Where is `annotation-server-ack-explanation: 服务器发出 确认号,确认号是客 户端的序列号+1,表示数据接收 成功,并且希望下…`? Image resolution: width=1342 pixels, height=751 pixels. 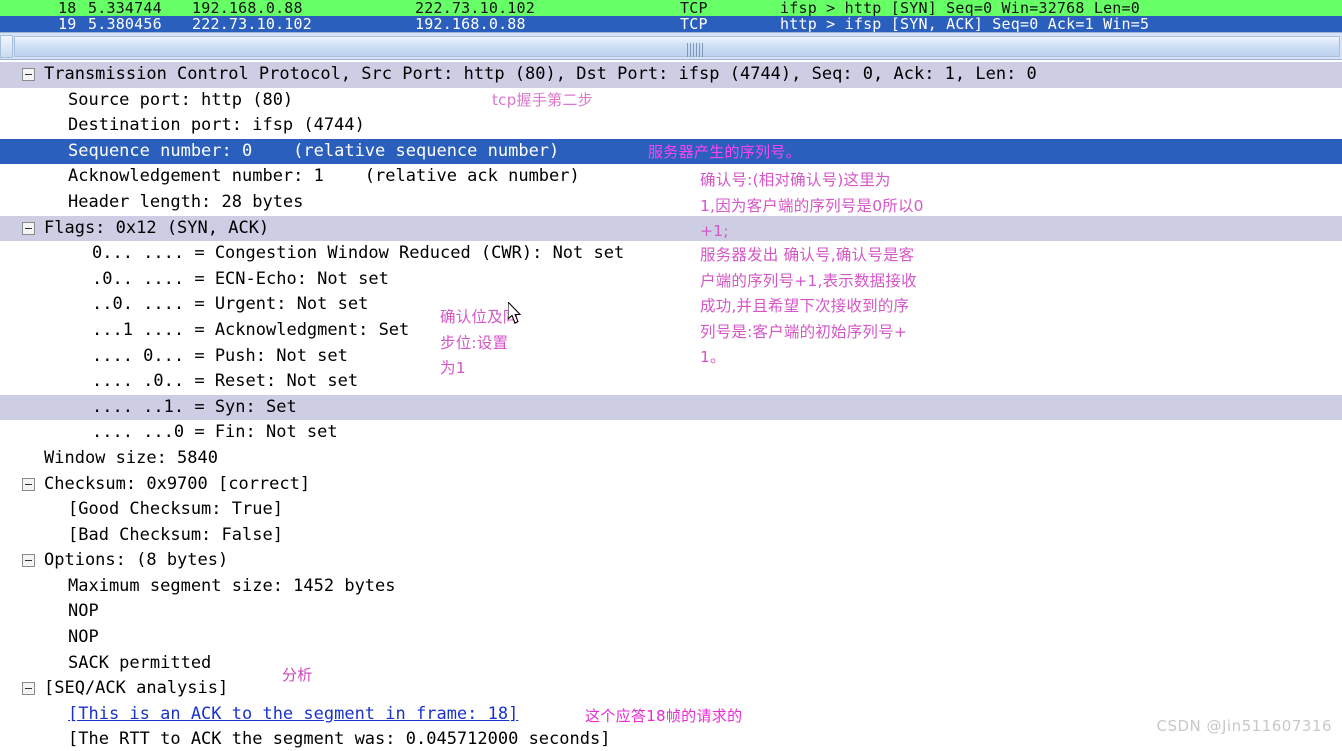
annotation-server-ack-explanation: 服务器发出 确认号,确认号是客 户端的序列号+1,表示数据接收 成功,并且希望下… is located at coordinates (808, 306).